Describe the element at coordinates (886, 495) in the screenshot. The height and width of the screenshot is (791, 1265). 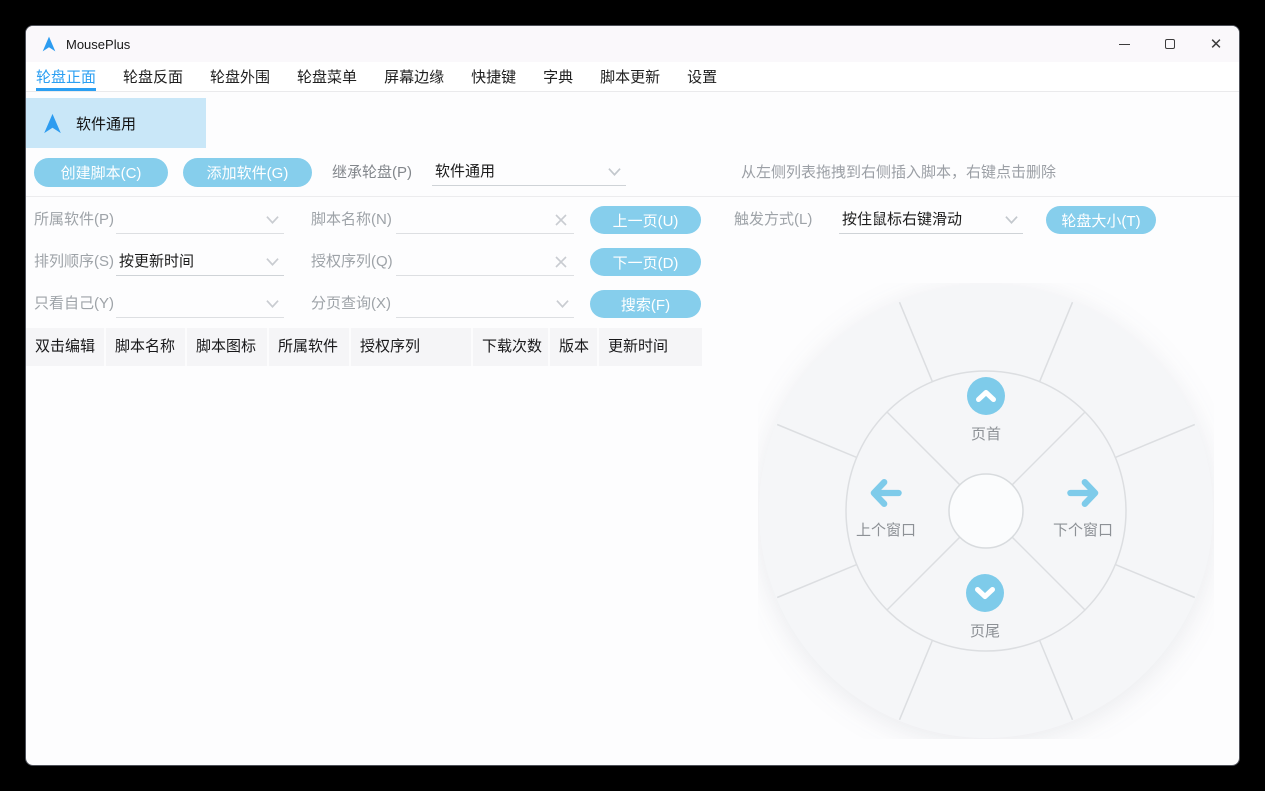
I see `arrow-left-icon` at that location.